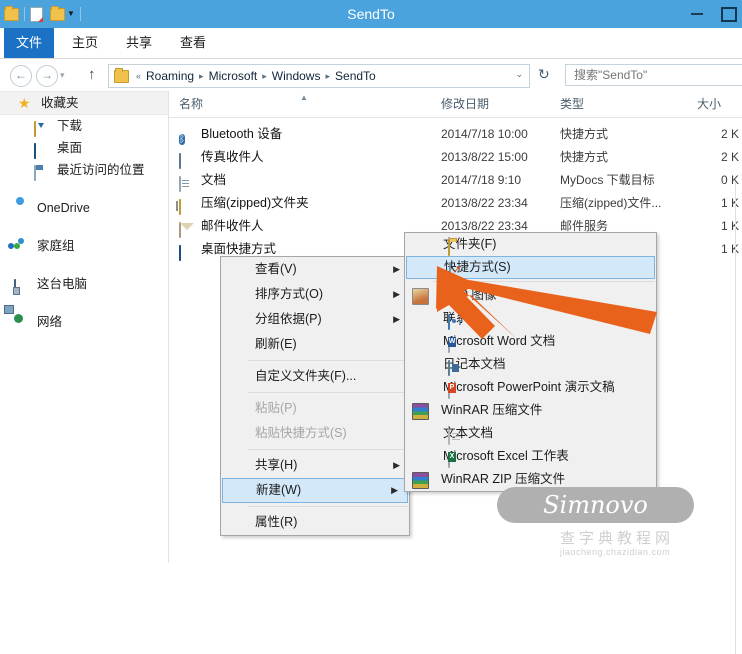 This screenshot has height=654, width=742. Describe the element at coordinates (202, 180) in the screenshot. I see `file-name-cell: 文档` at that location.